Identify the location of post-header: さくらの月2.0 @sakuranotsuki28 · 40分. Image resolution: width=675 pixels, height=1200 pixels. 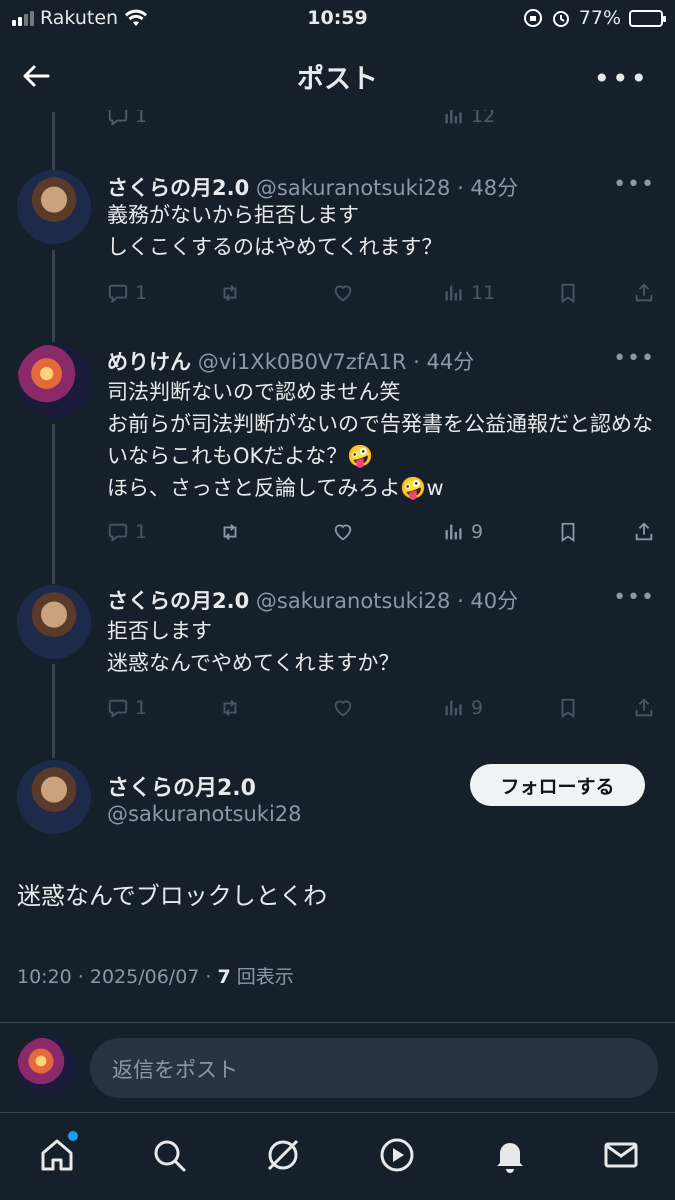
(312, 600).